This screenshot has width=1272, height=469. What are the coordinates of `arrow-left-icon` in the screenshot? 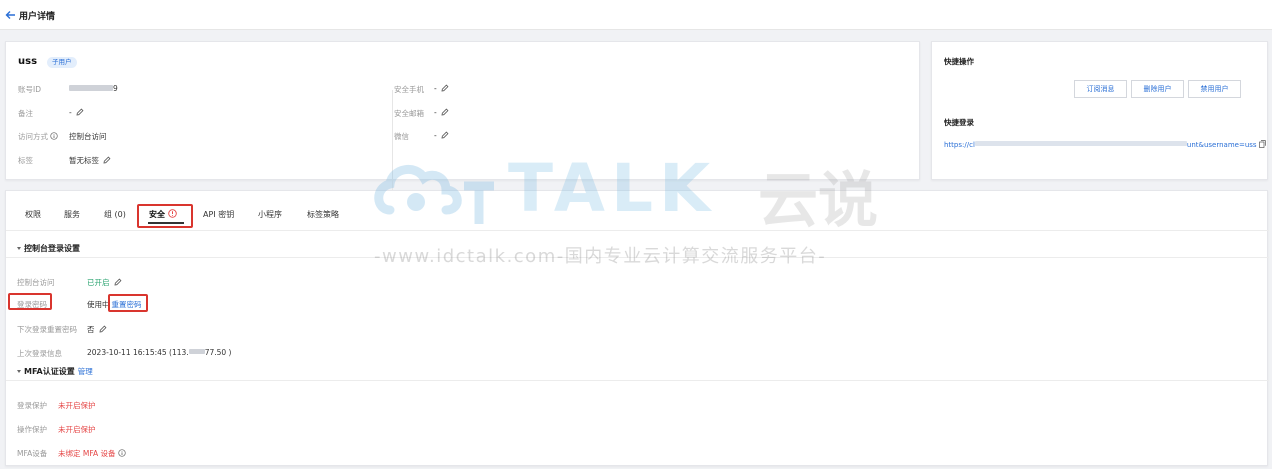 It's located at (10, 15).